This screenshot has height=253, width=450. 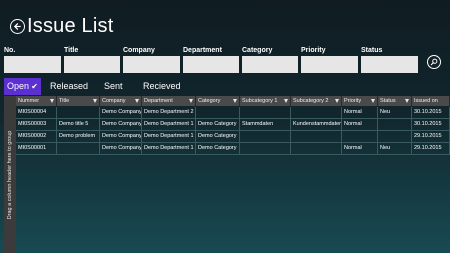 What do you see at coordinates (158, 101) in the screenshot?
I see `column-header-label: Department` at bounding box center [158, 101].